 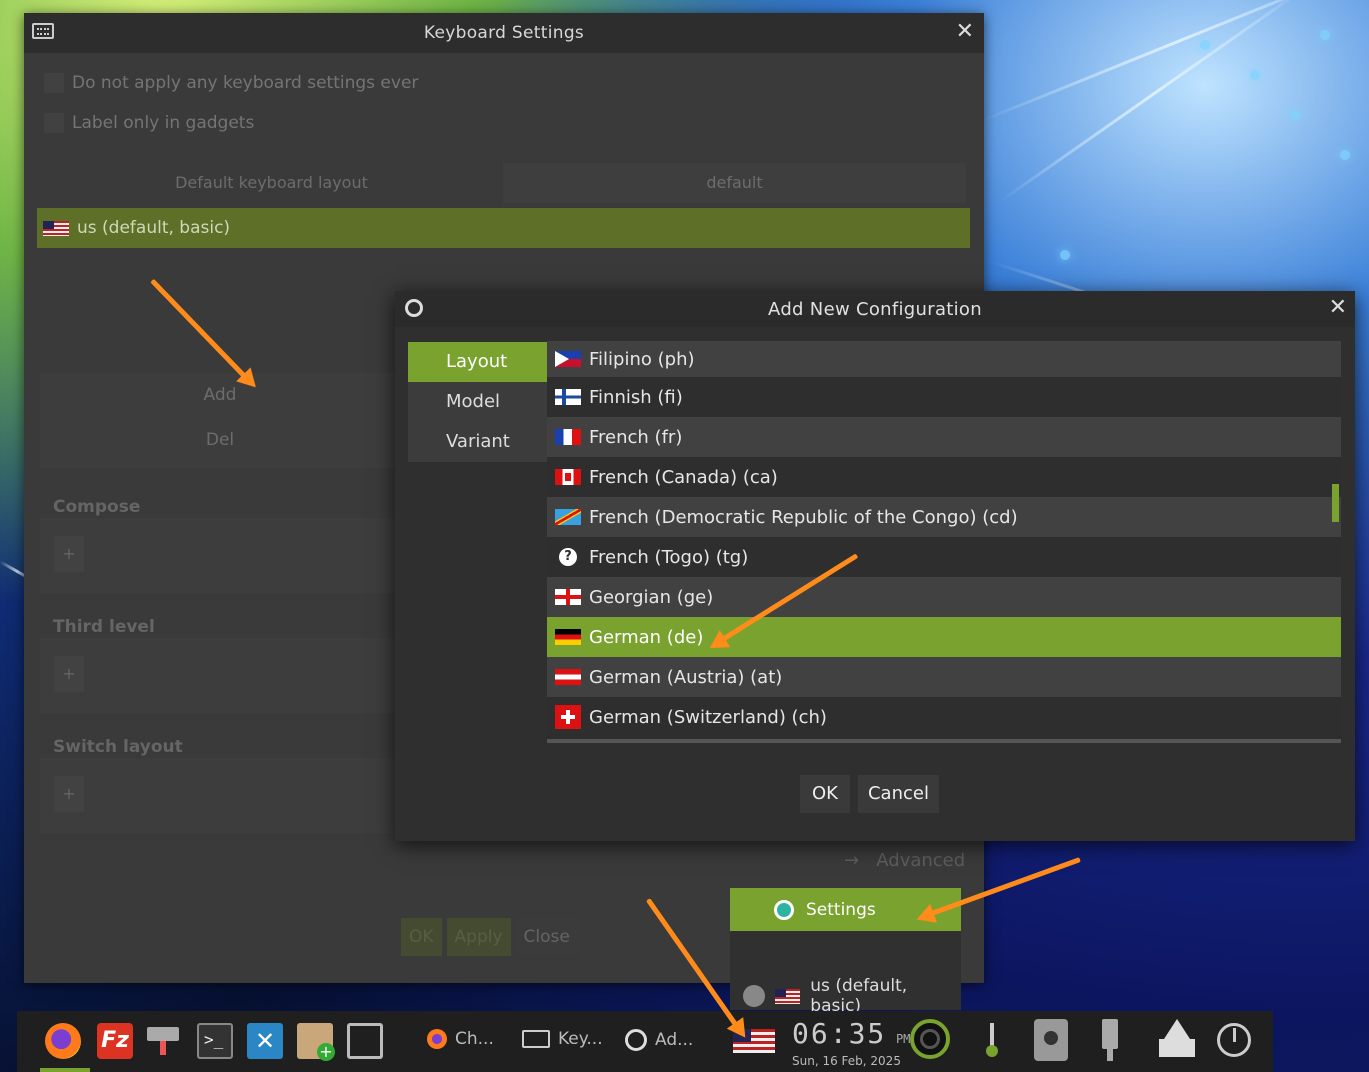 What do you see at coordinates (944, 359) in the screenshot?
I see `list-item: Filipino (ph)` at bounding box center [944, 359].